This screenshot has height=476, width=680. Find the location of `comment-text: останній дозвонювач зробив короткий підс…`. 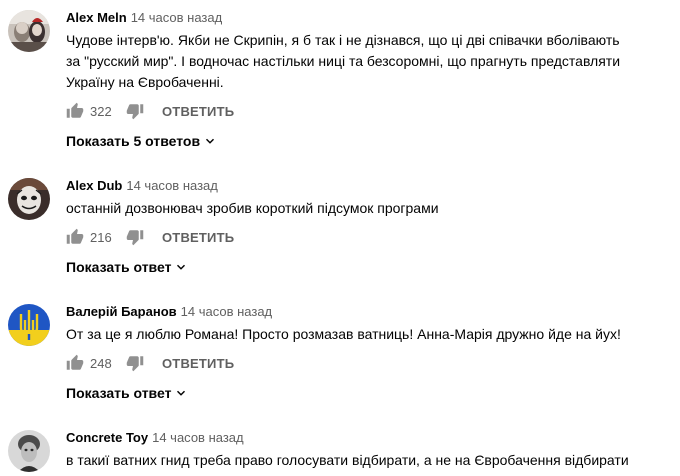

comment-text: останній дозвонювач зробив короткий підс… is located at coordinates (252, 208).